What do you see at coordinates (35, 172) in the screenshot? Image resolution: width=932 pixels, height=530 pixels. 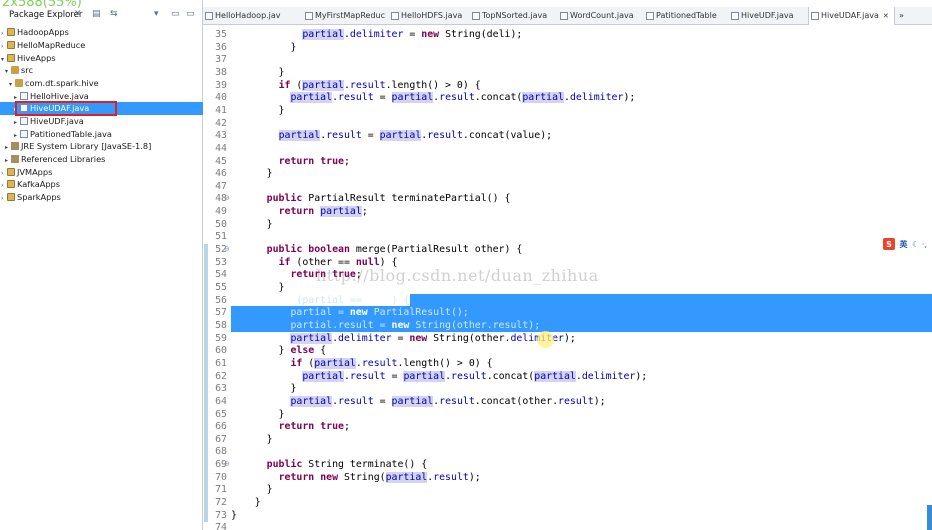 I see `tree-item-label: JVMApps` at bounding box center [35, 172].